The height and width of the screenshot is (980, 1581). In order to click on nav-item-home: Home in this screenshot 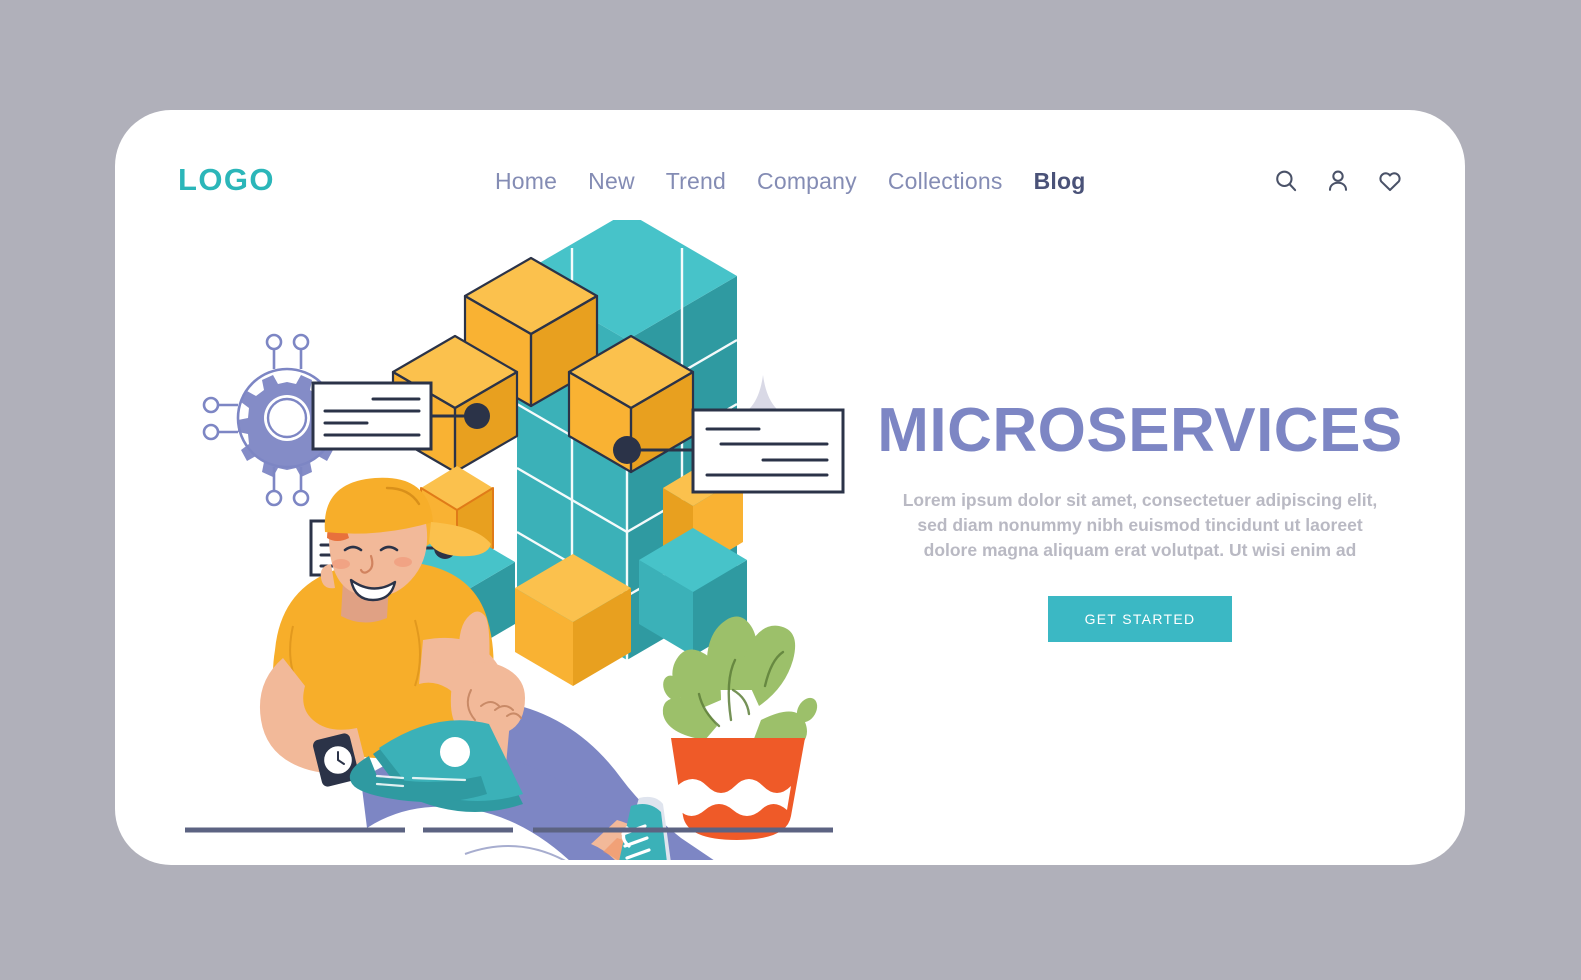, I will do `click(526, 181)`.